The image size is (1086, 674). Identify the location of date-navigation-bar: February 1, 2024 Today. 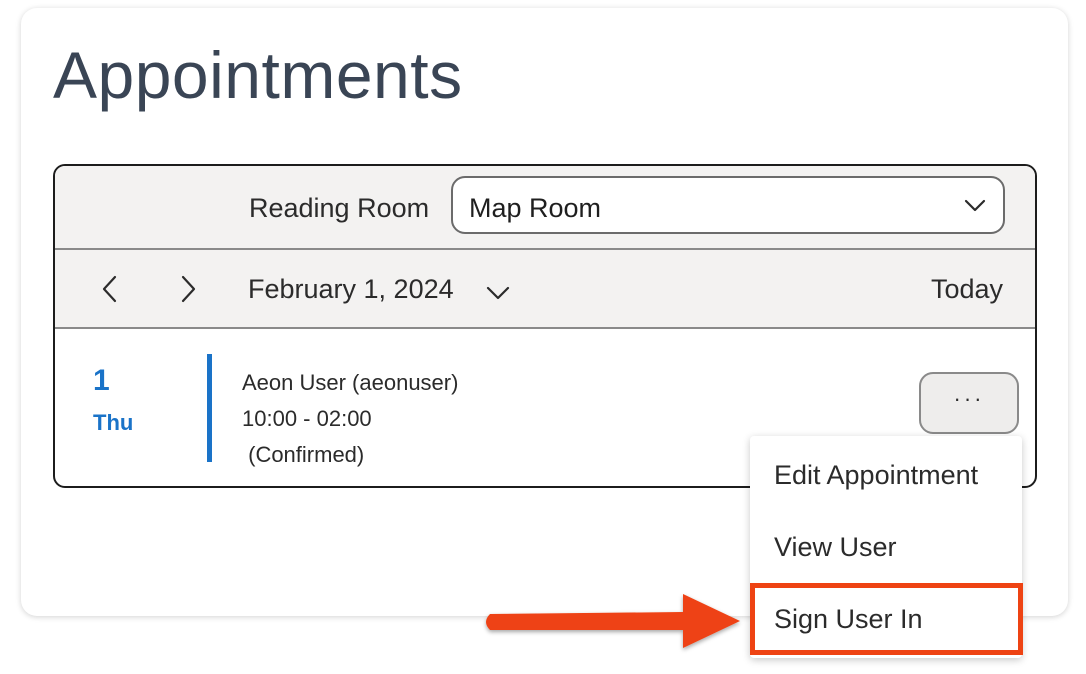
(545, 289).